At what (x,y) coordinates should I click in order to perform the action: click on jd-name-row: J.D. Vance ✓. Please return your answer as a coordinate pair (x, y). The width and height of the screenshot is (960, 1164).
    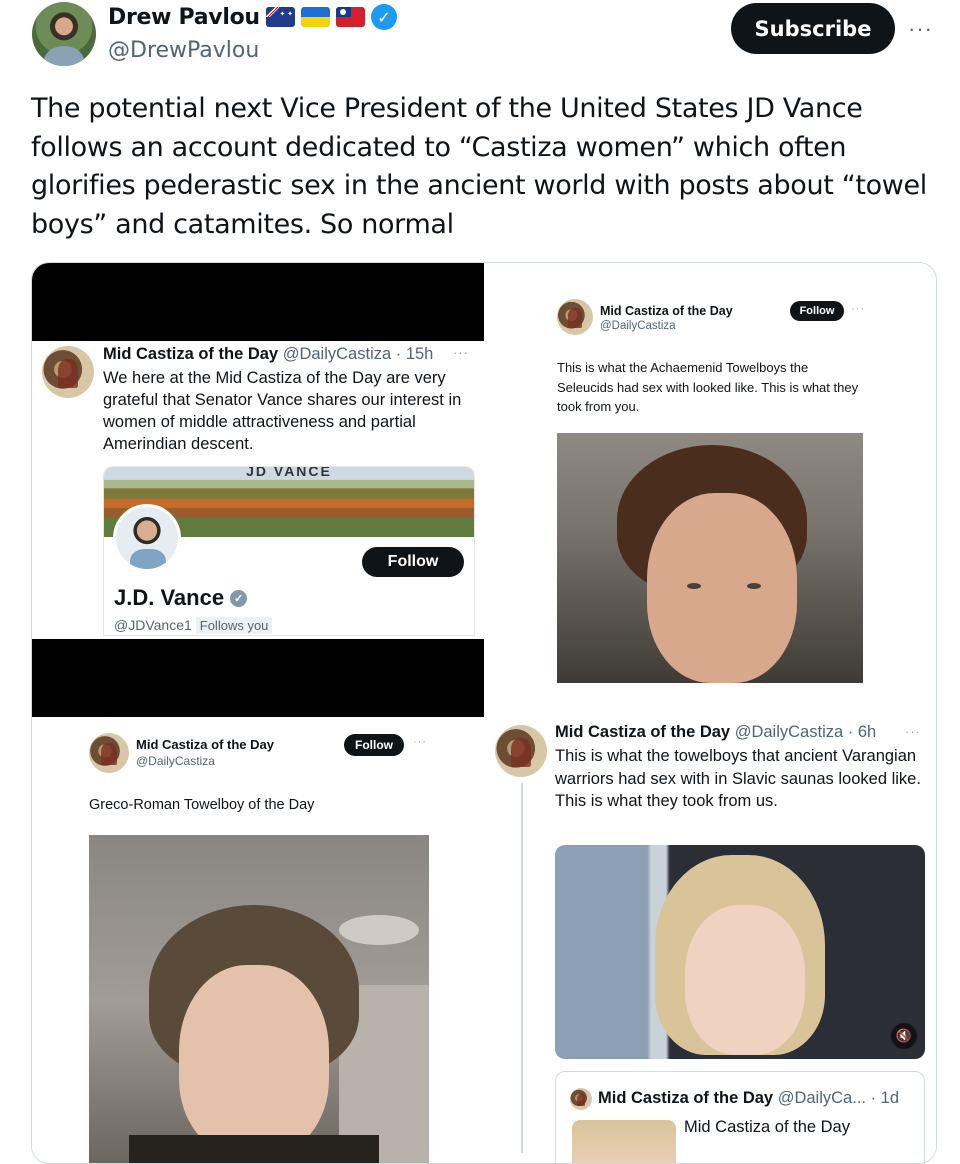
    Looking at the image, I should click on (181, 598).